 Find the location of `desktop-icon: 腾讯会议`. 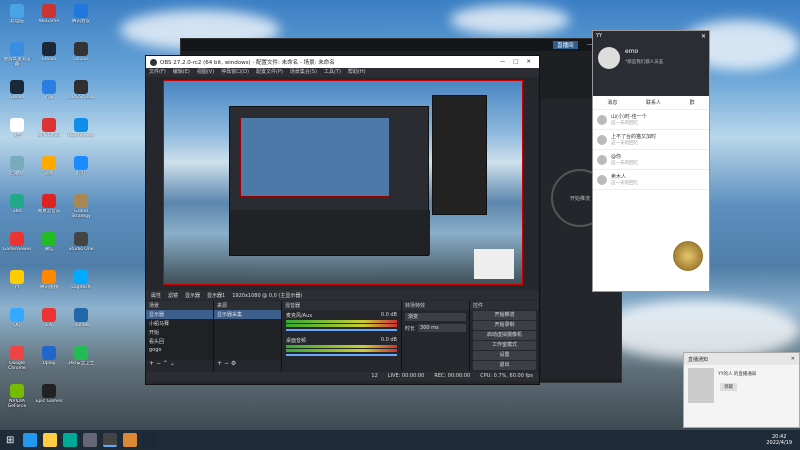

desktop-icon: 腾讯会议 is located at coordinates (81, 14).